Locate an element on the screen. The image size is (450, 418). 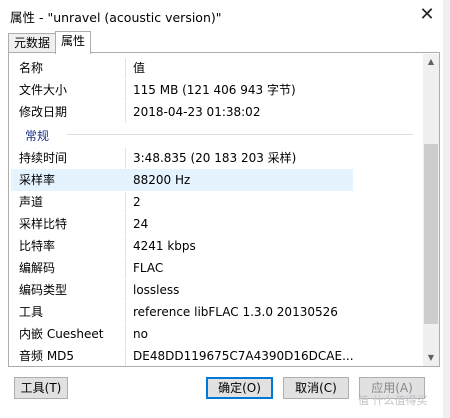
cancel-button: 取消(C) is located at coordinates (316, 388).